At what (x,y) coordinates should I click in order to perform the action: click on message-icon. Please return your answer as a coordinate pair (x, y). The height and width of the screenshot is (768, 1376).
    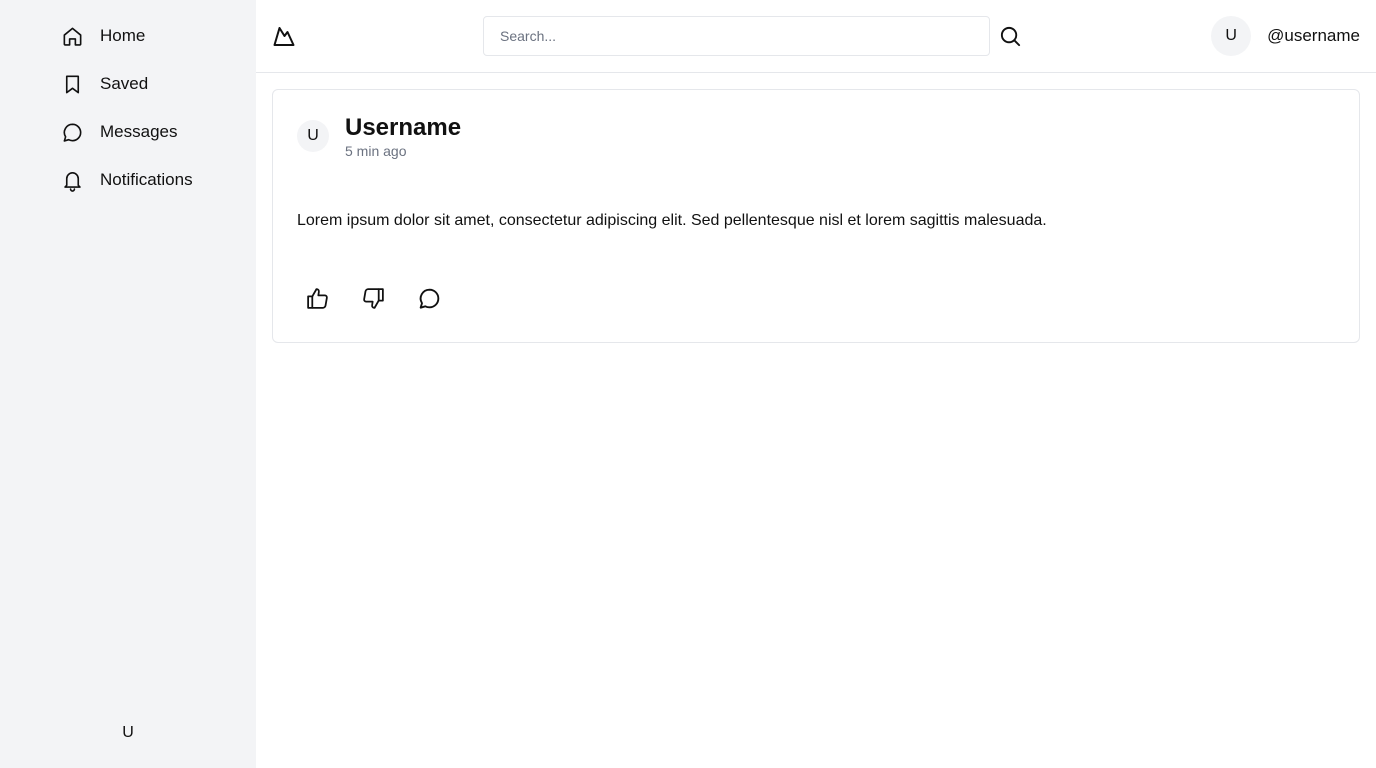
    Looking at the image, I should click on (72, 132).